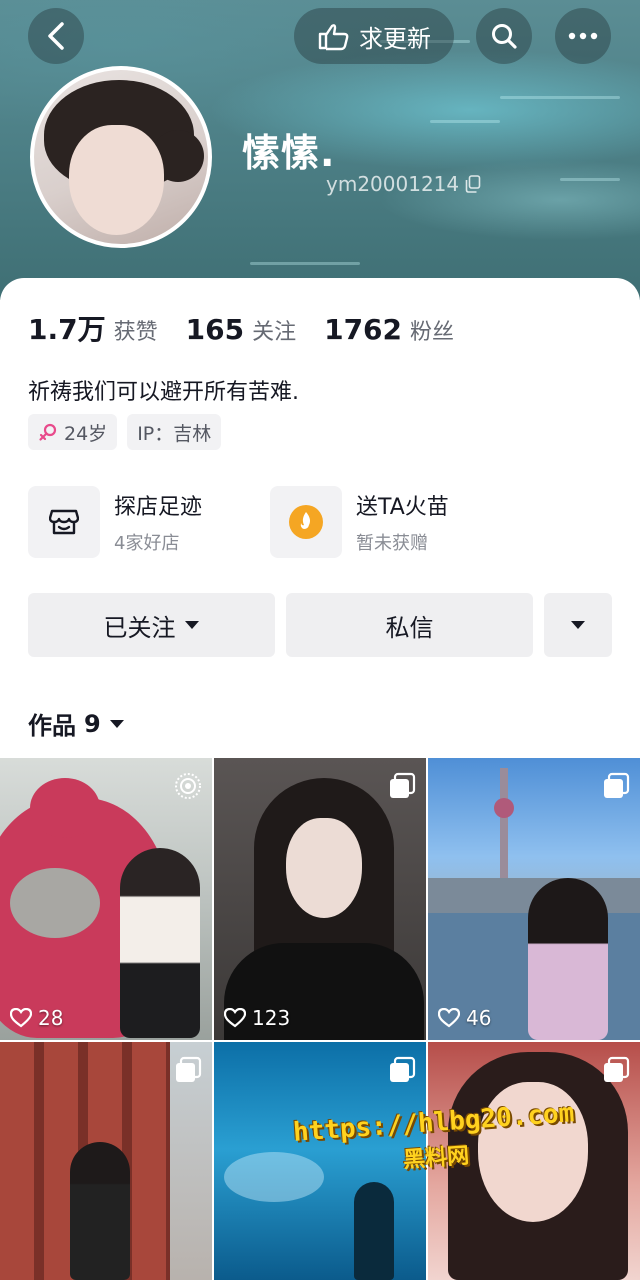 The image size is (640, 1280). I want to click on feature-row: 探店足迹 4家好店 送TA火苗 暂未获赠, so click(328, 522).